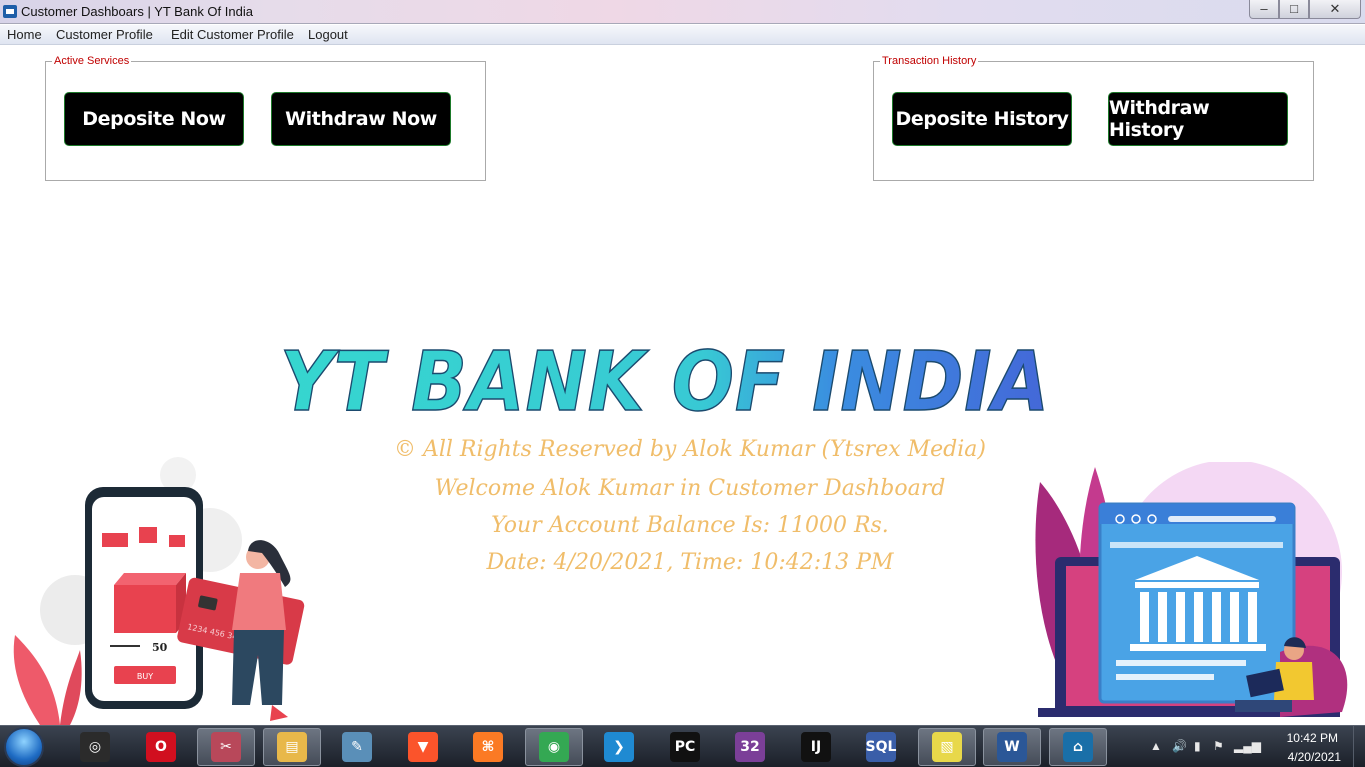 This screenshot has width=1365, height=767. Describe the element at coordinates (690, 488) in the screenshot. I see `welcome-text: Welcome Alok Kumar in Customer Dashboard` at that location.